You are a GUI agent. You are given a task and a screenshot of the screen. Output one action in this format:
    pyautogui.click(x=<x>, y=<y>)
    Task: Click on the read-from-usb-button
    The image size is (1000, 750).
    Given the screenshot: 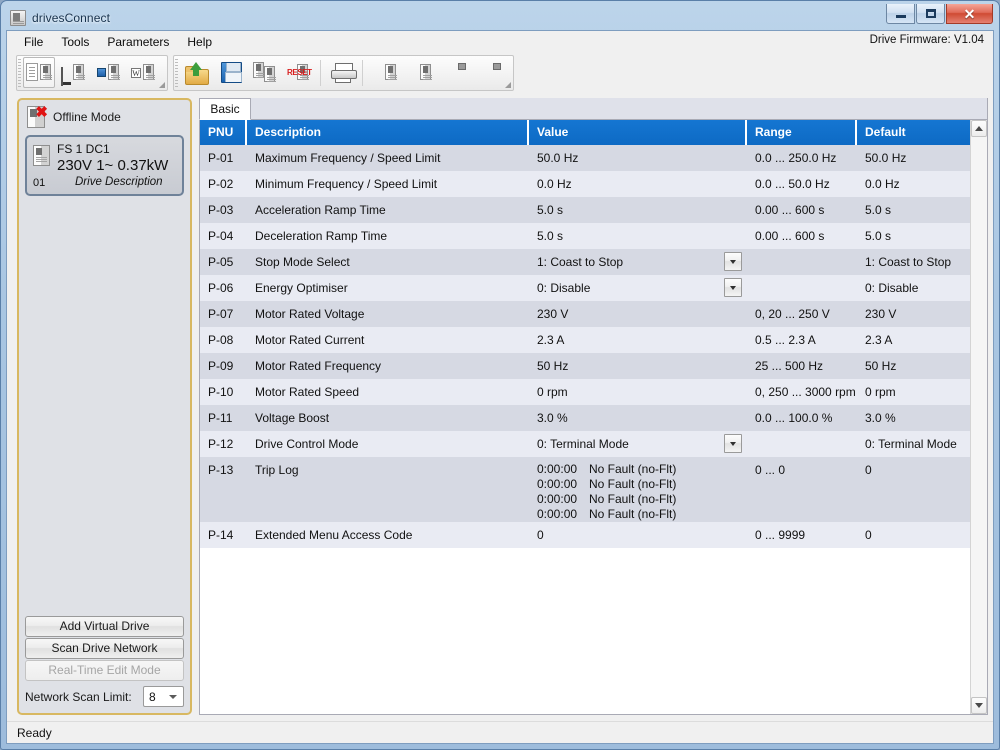 What is the action you would take?
    pyautogui.click(x=455, y=72)
    